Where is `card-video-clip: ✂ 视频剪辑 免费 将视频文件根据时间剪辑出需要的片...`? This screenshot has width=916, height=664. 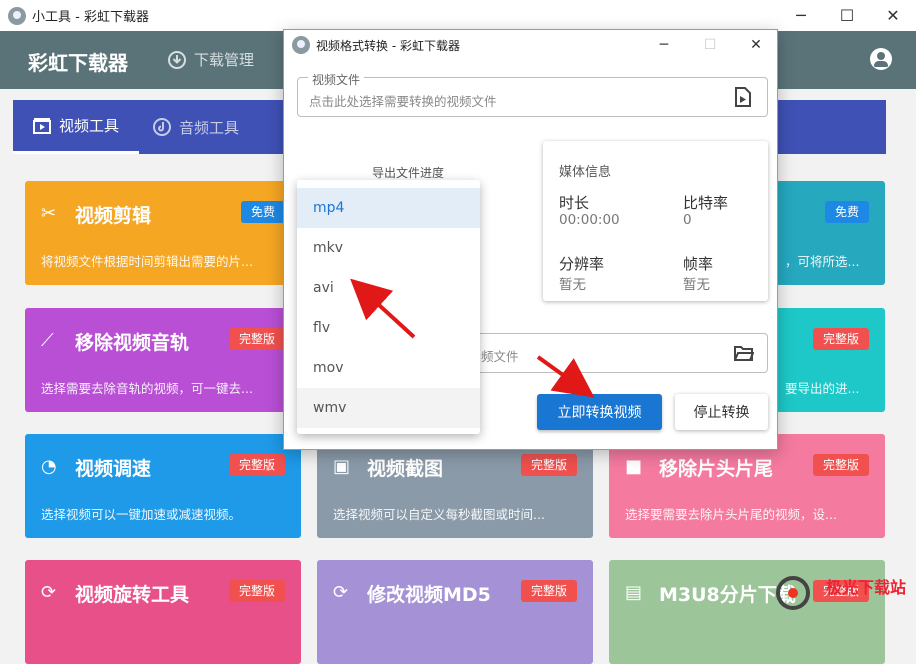
card-video-clip: ✂ 视频剪辑 免费 将视频文件根据时间剪辑出需要的片... is located at coordinates (163, 233).